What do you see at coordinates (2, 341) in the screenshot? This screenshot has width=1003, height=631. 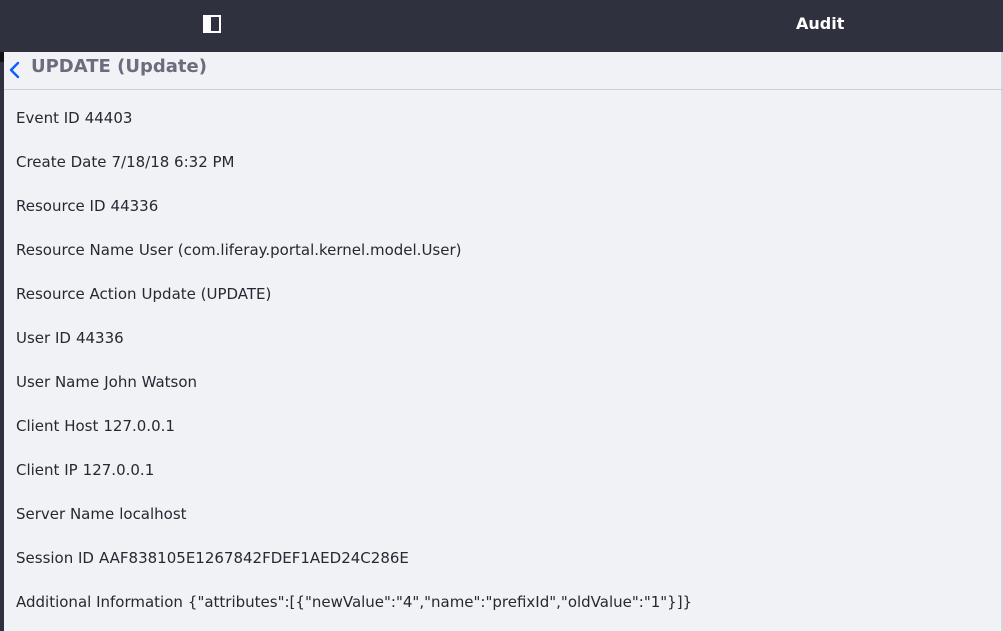 I see `left-edge-strip` at bounding box center [2, 341].